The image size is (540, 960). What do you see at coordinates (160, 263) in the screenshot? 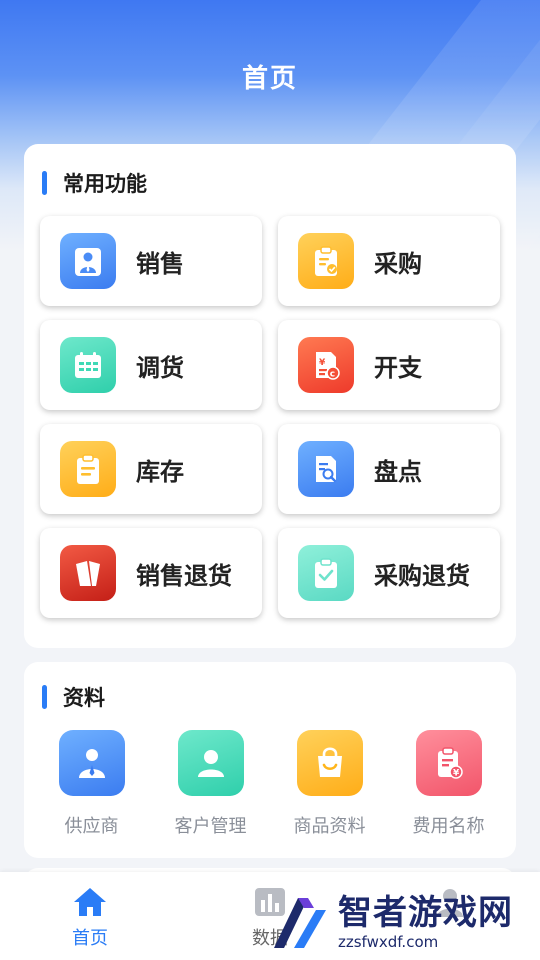
I see `function-label: 销售` at bounding box center [160, 263].